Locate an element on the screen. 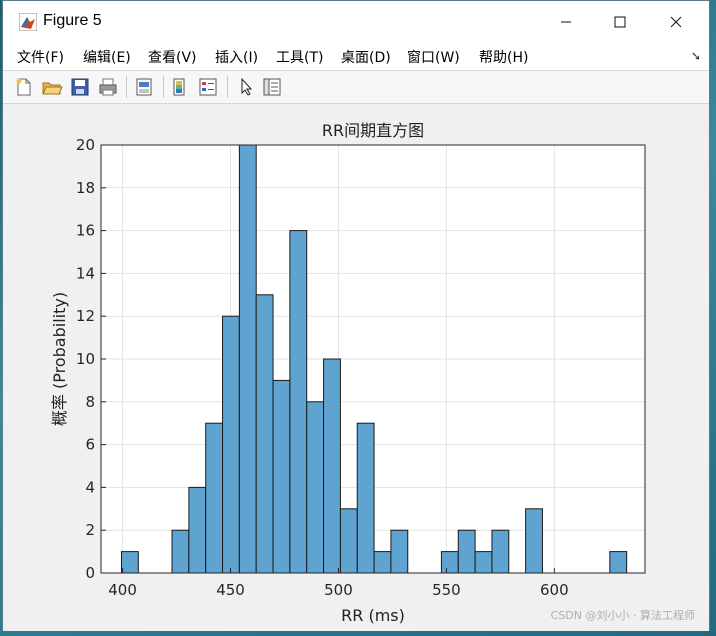 The width and height of the screenshot is (716, 636). maximize-button is located at coordinates (620, 22).